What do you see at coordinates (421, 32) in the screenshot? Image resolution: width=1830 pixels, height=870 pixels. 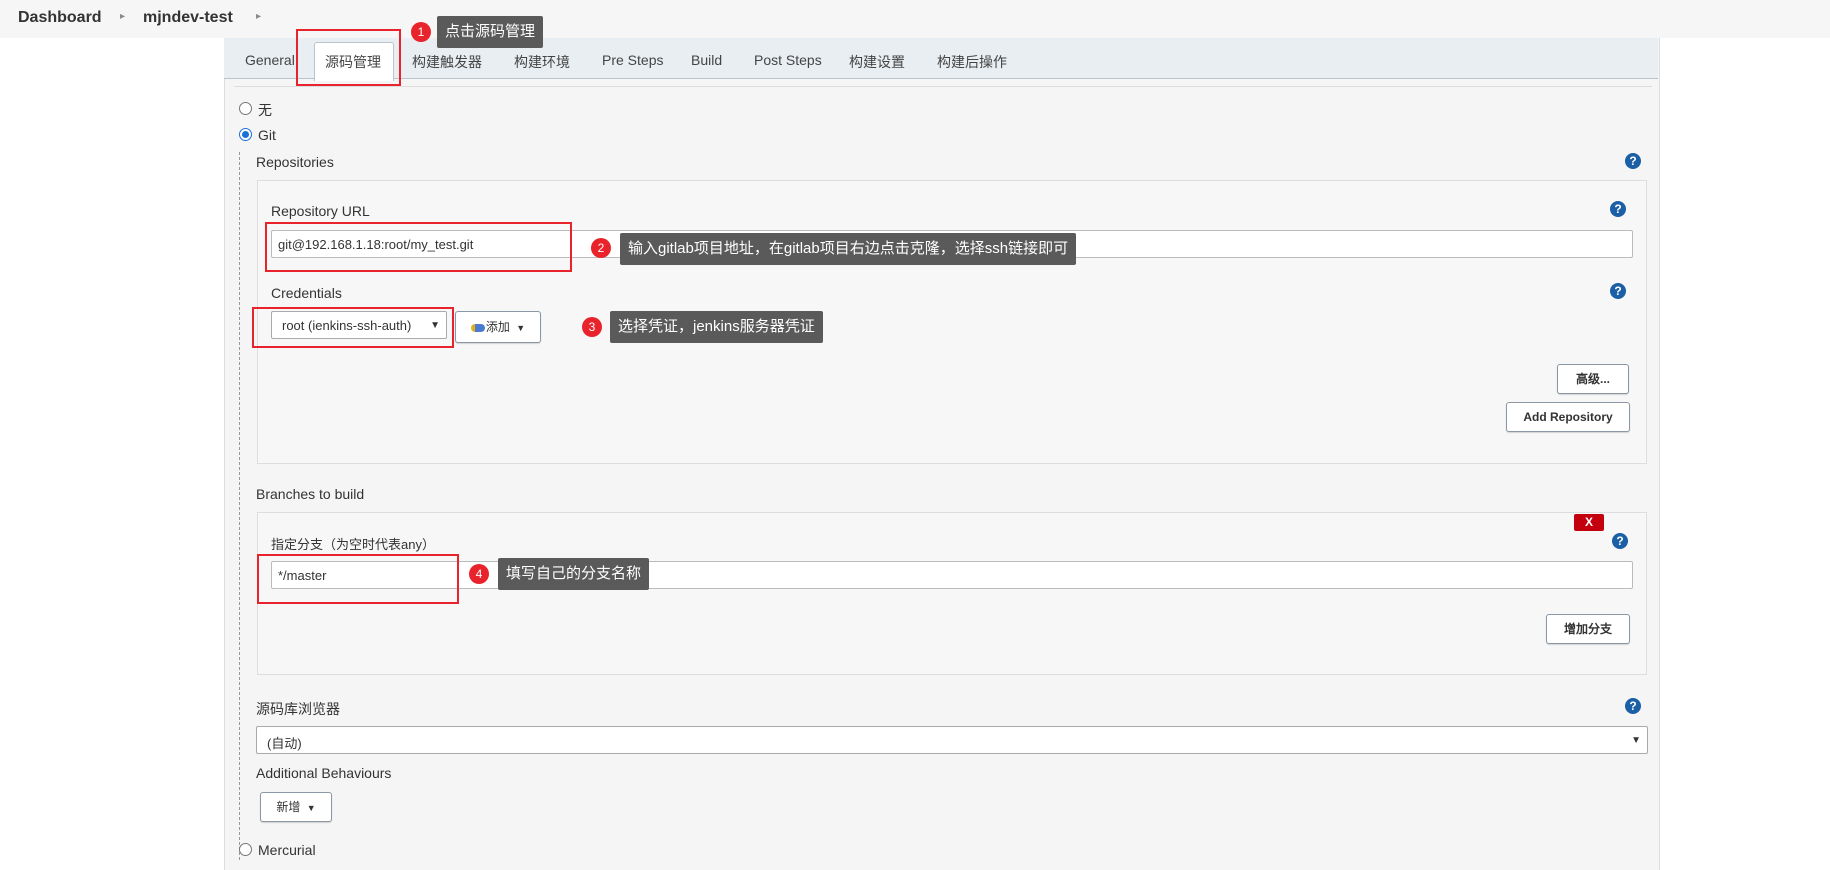 I see `annotation-badge-1: 1` at bounding box center [421, 32].